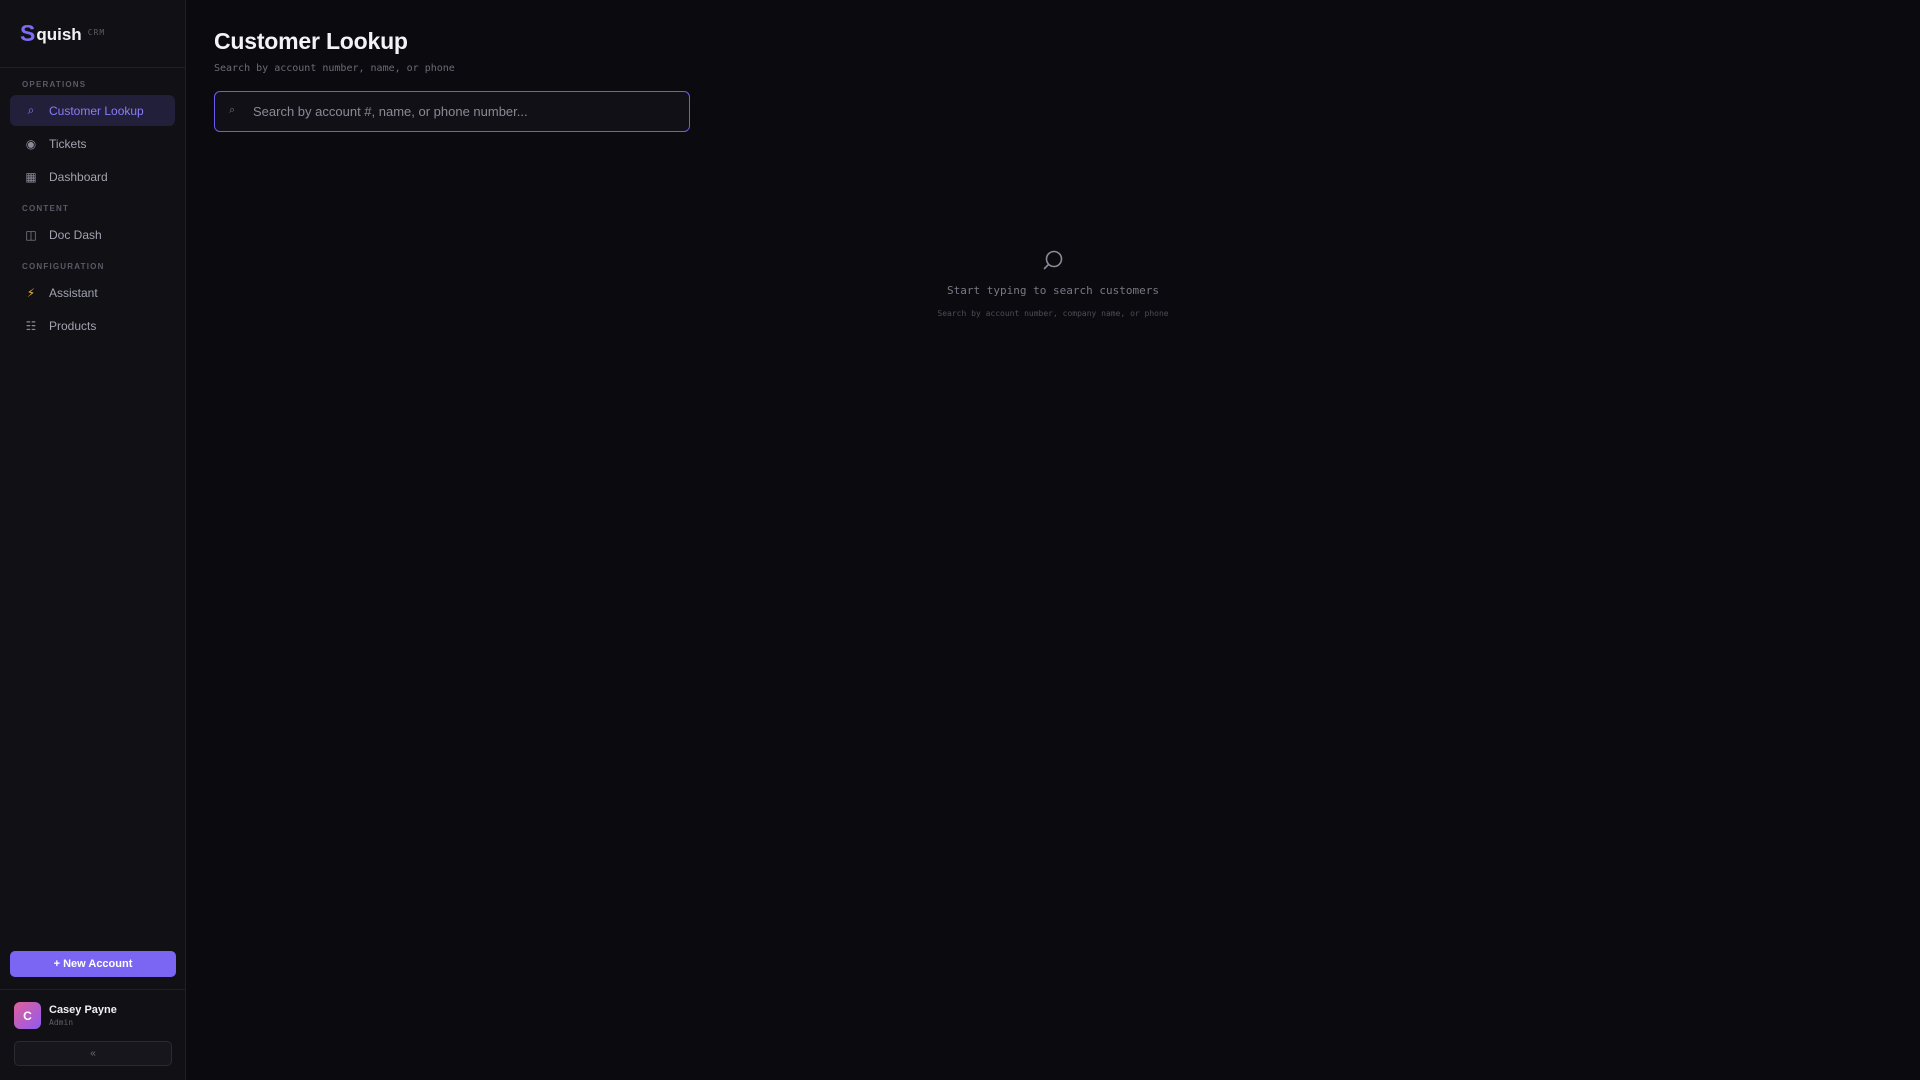 This screenshot has width=1920, height=1080. I want to click on page-subtitle: Search by account number, name, or phone, so click(334, 68).